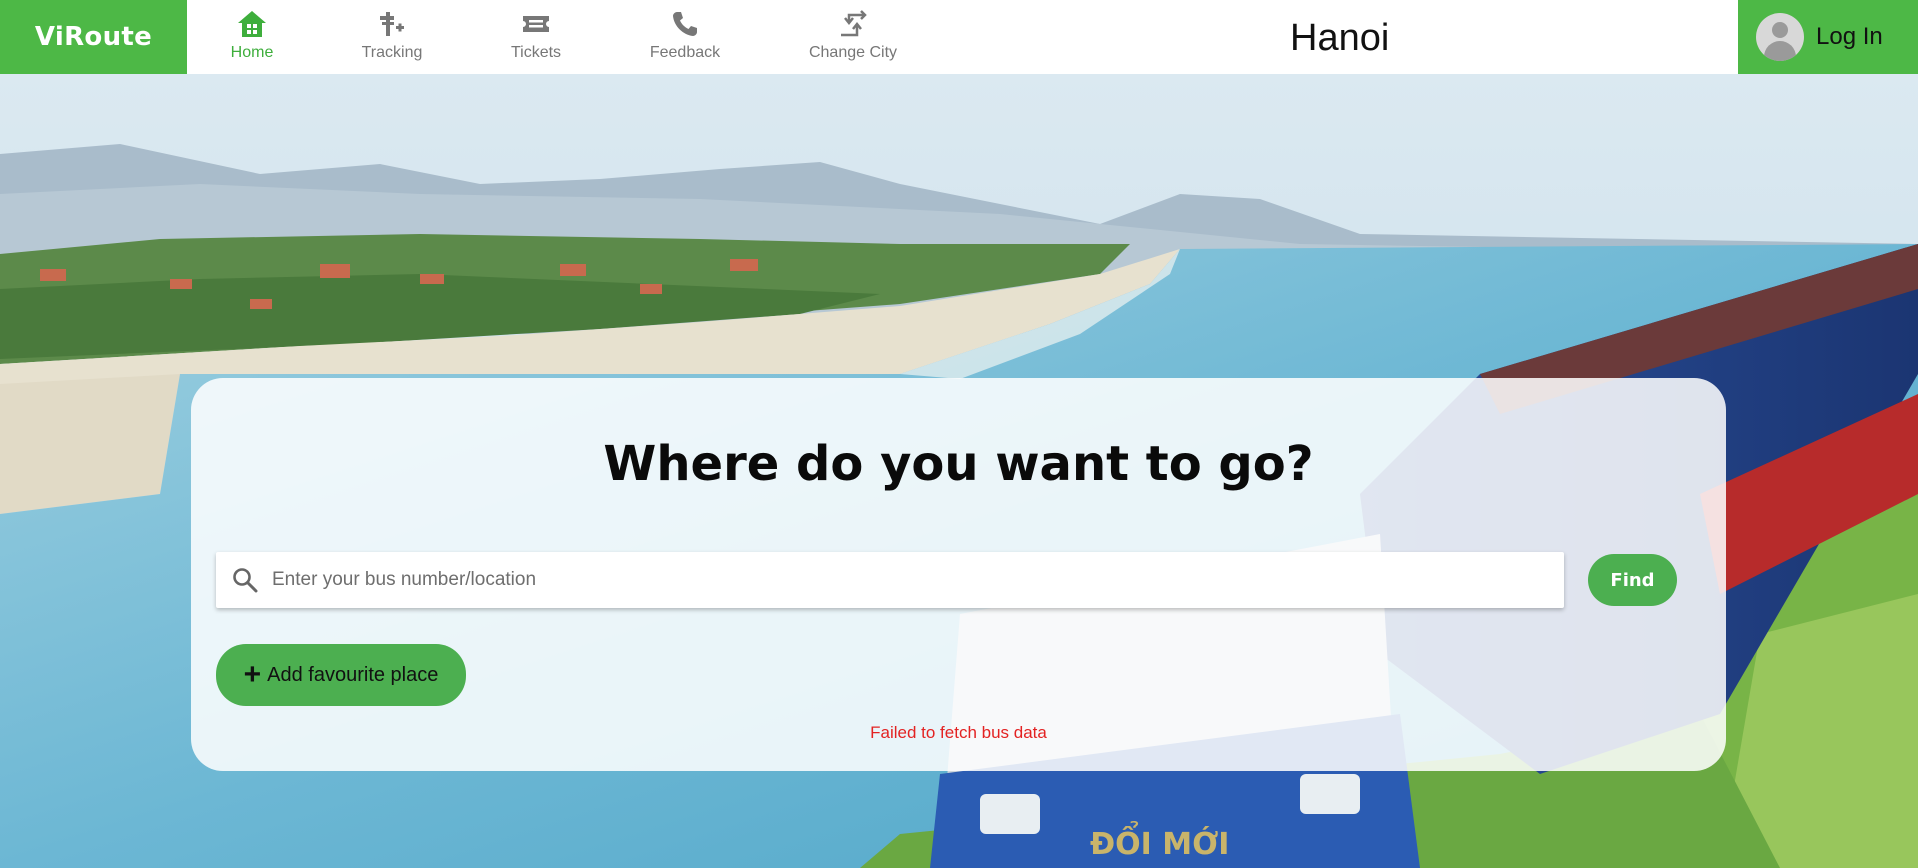 This screenshot has width=1918, height=868. Describe the element at coordinates (958, 464) in the screenshot. I see `search-heading: Where do you want to go?` at that location.